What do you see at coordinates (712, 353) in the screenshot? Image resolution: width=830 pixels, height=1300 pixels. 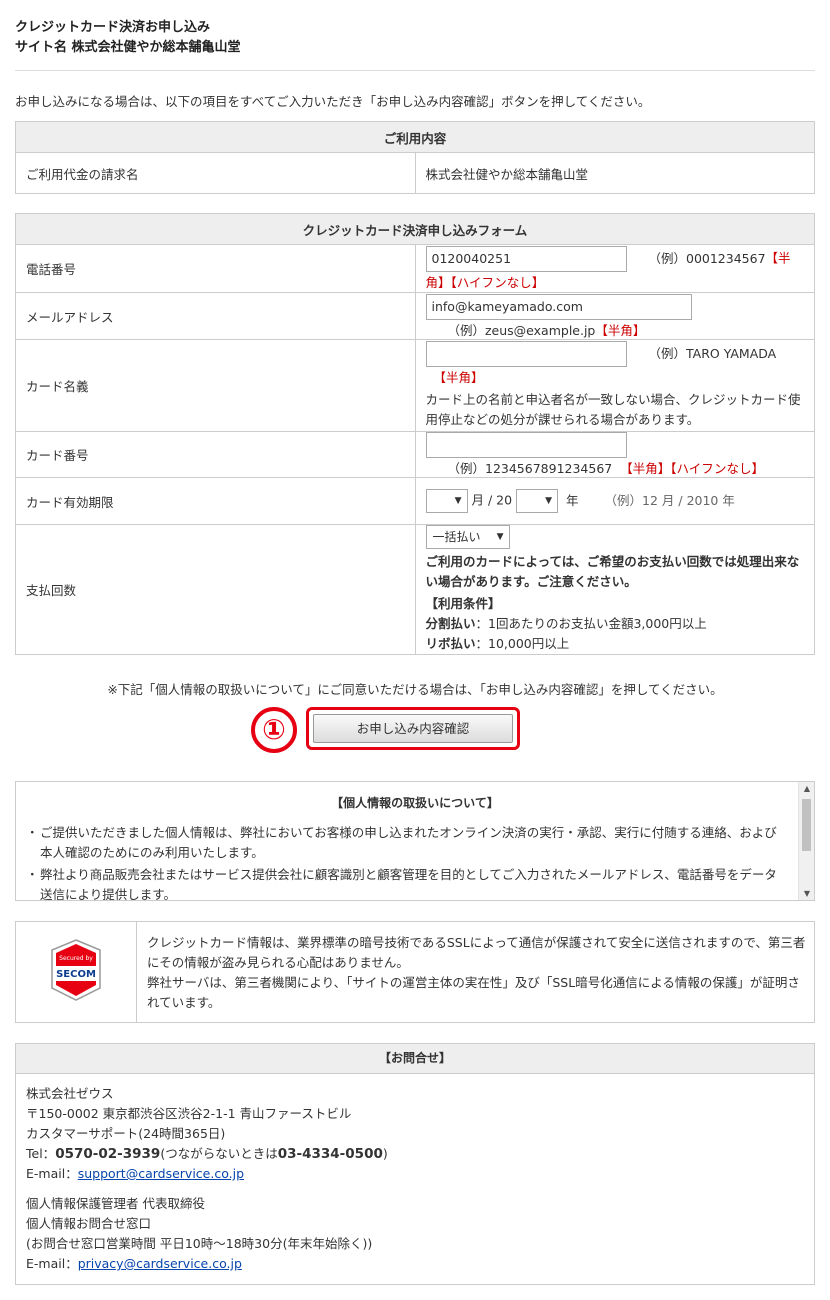 I see `card-name-example: （例）TARO YAMADA` at bounding box center [712, 353].